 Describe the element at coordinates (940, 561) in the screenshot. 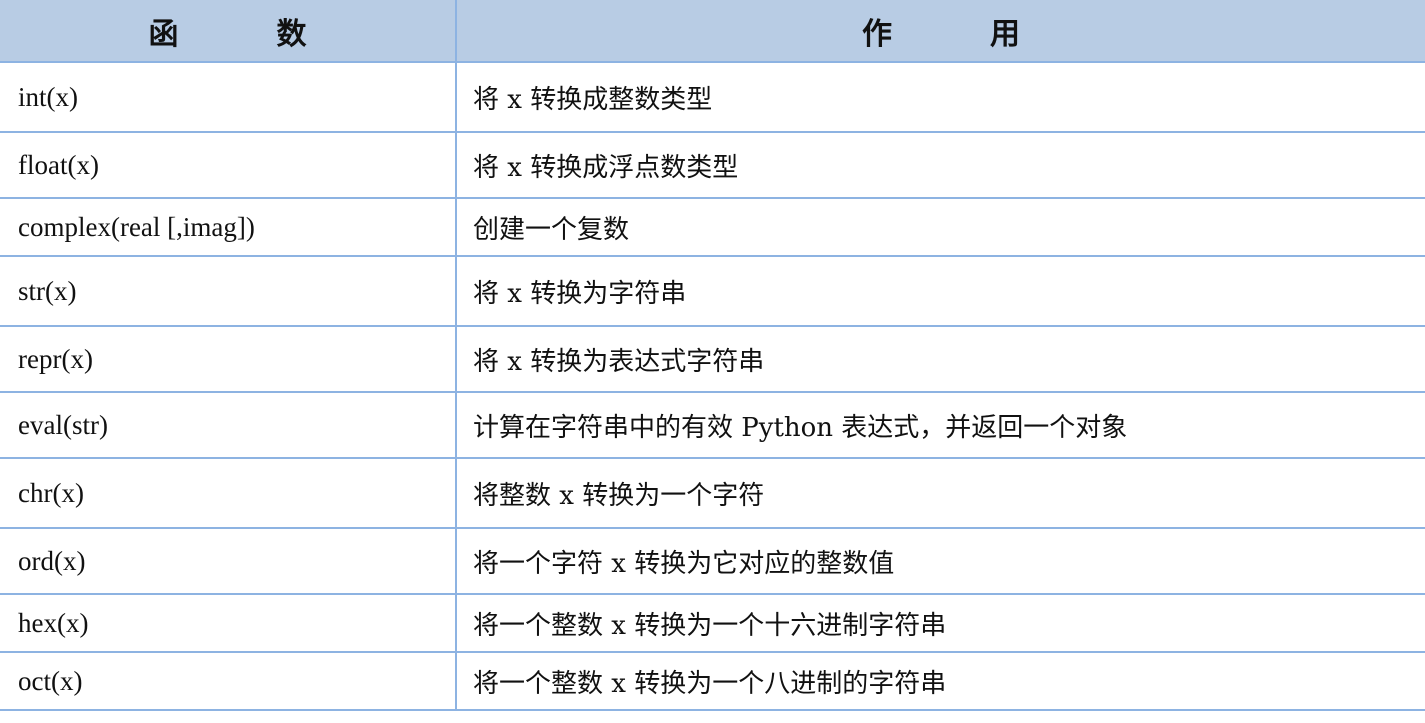

I see `description-cell: 将一个字符 x 转换为它对应的整数值` at that location.